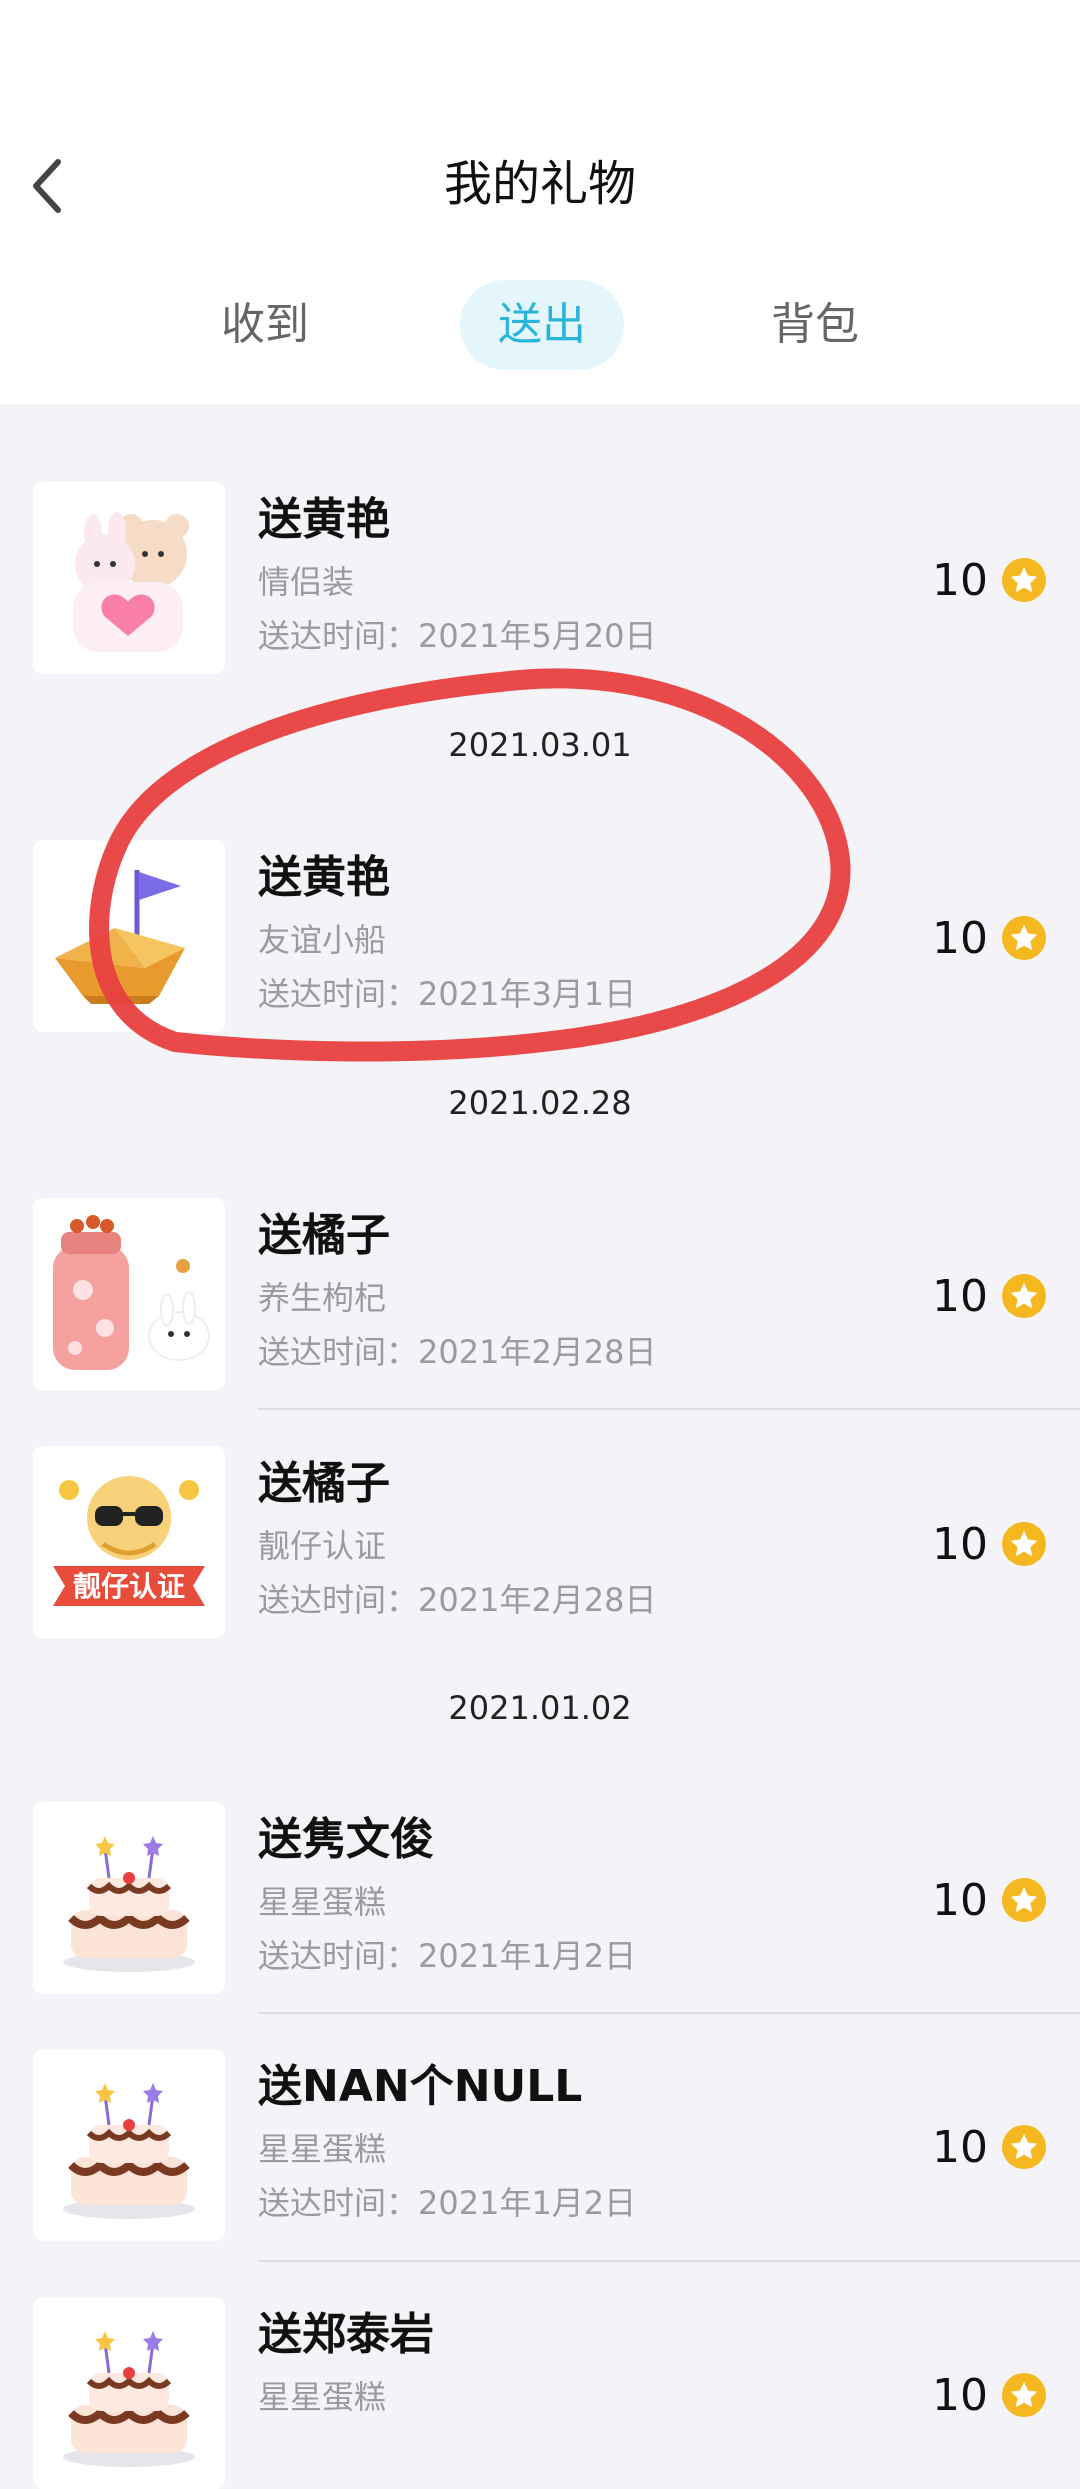 This screenshot has height=2489, width=1080. I want to click on handsome-badge-icon: 靓仔认证, so click(129, 1542).